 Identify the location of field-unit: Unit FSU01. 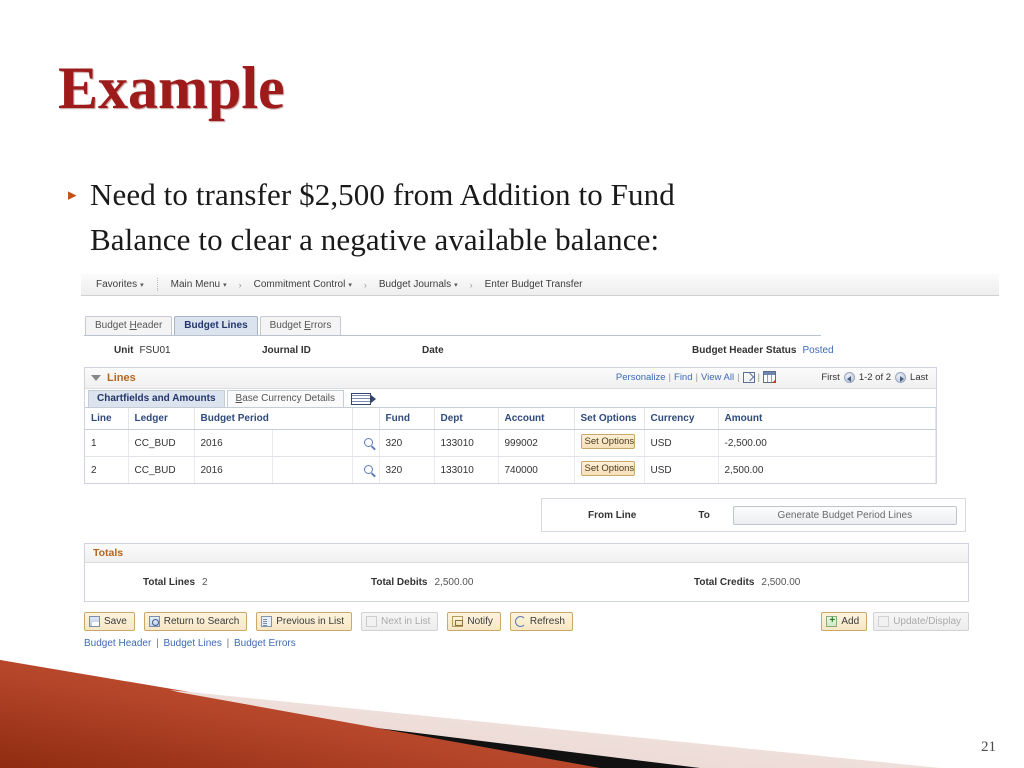
(142, 350).